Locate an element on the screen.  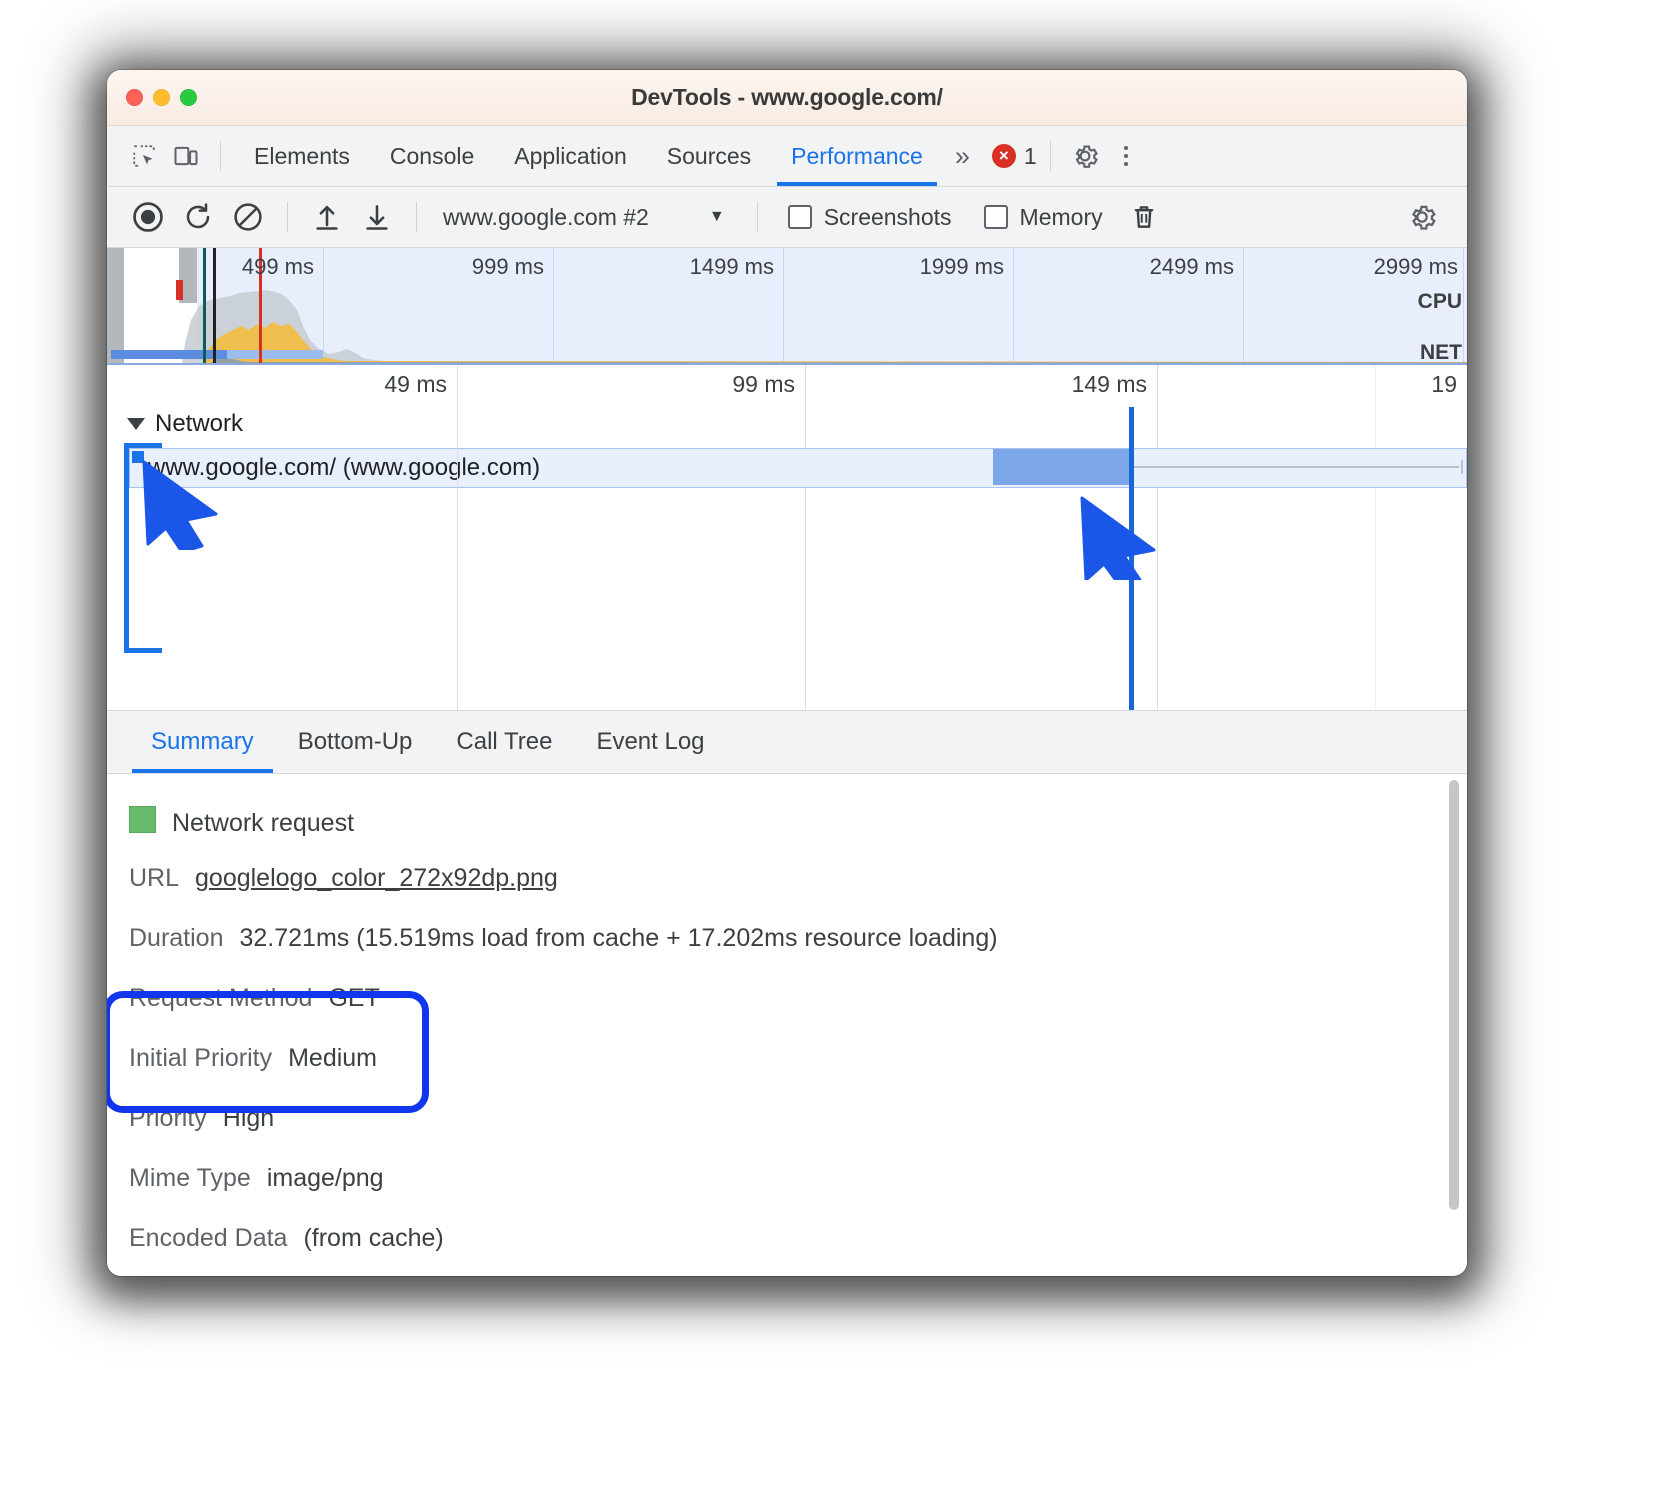
network-group-header: Network is located at coordinates (185, 424).